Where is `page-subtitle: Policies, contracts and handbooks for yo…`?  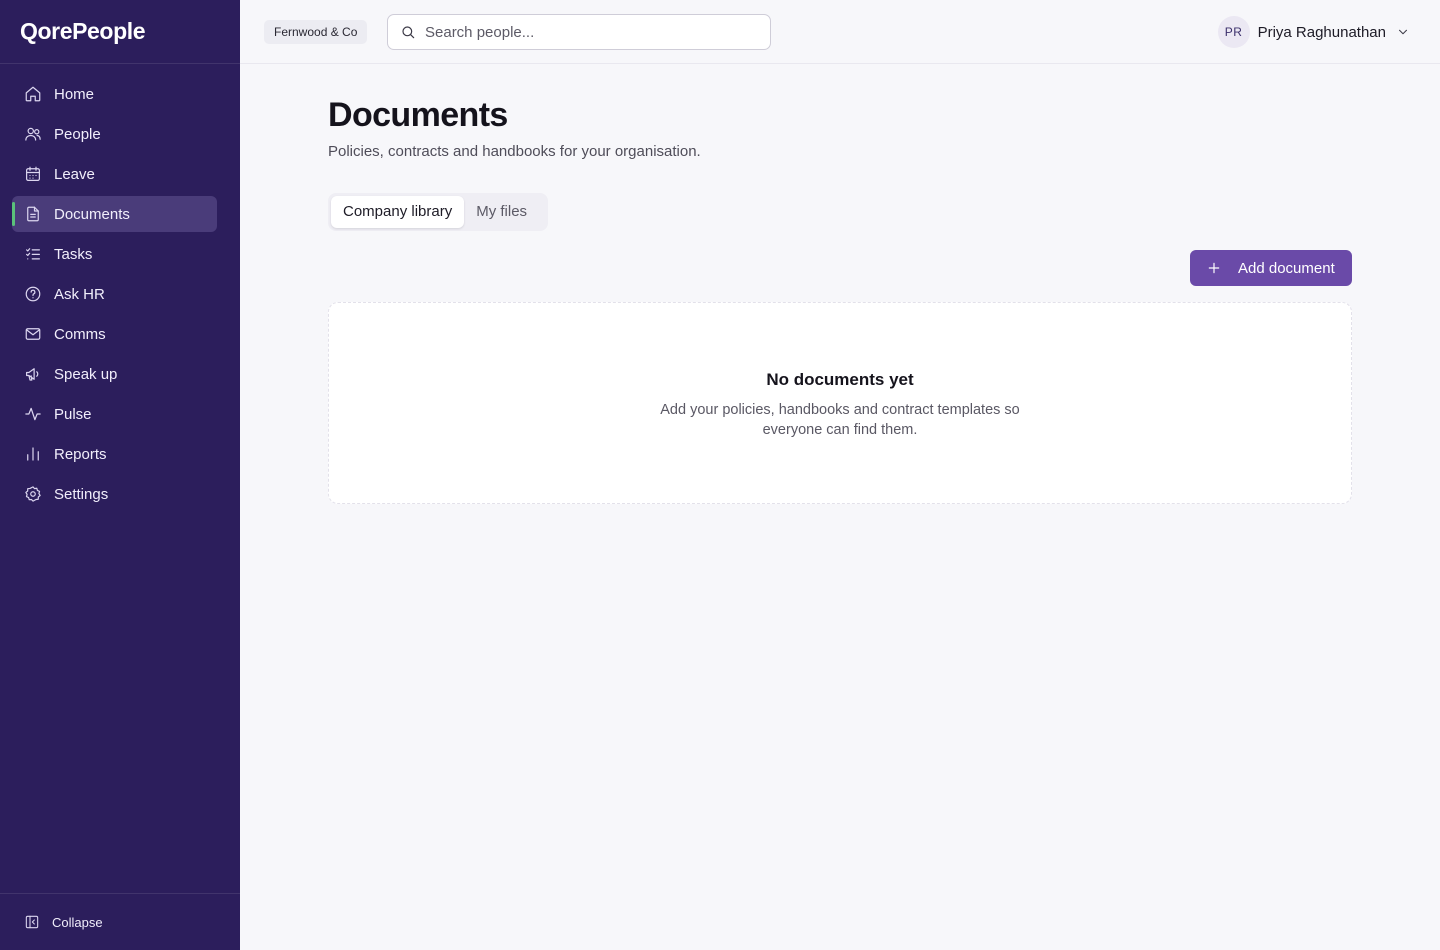
page-subtitle: Policies, contracts and handbooks for yo… is located at coordinates (514, 151).